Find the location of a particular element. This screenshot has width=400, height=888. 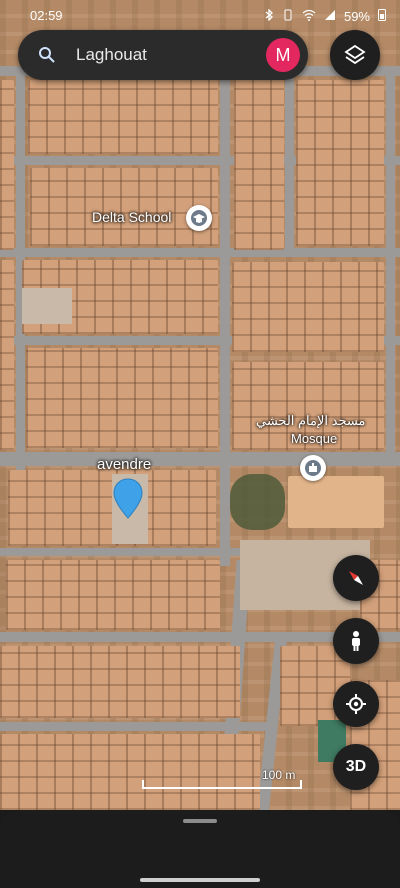

school-marker is located at coordinates (199, 218).